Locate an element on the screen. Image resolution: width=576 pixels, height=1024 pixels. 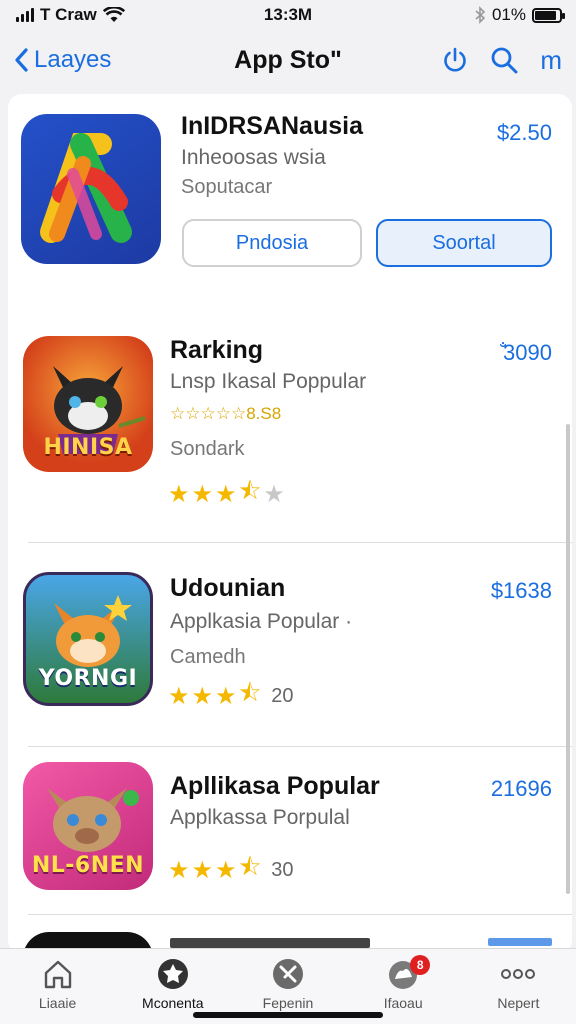
mini-rating: ☆☆☆☆☆8.S8 is located at coordinates (226, 413).